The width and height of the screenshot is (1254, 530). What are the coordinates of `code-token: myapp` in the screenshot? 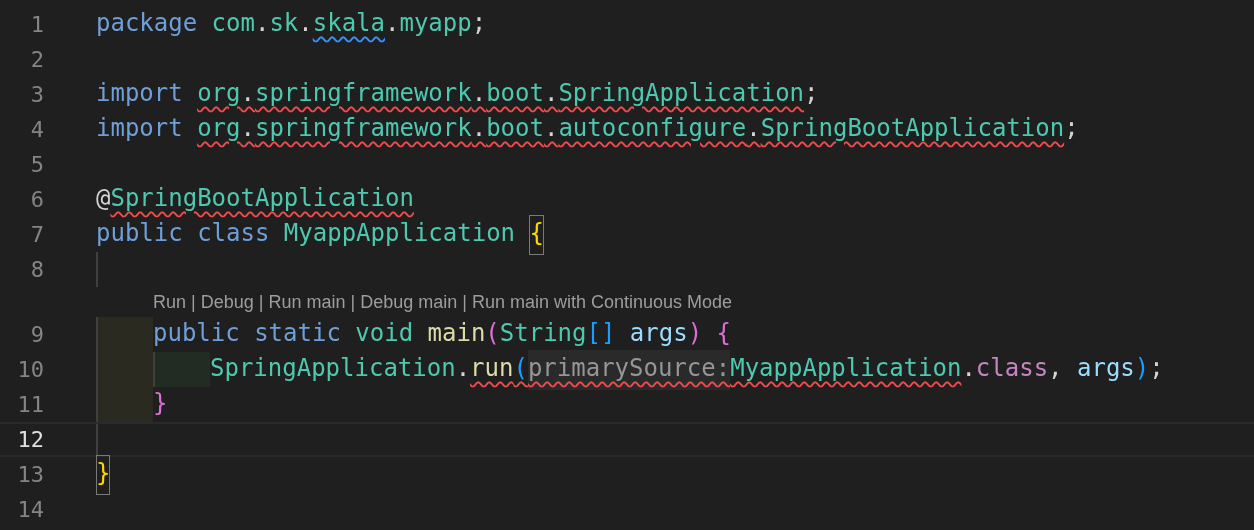 It's located at (435, 23).